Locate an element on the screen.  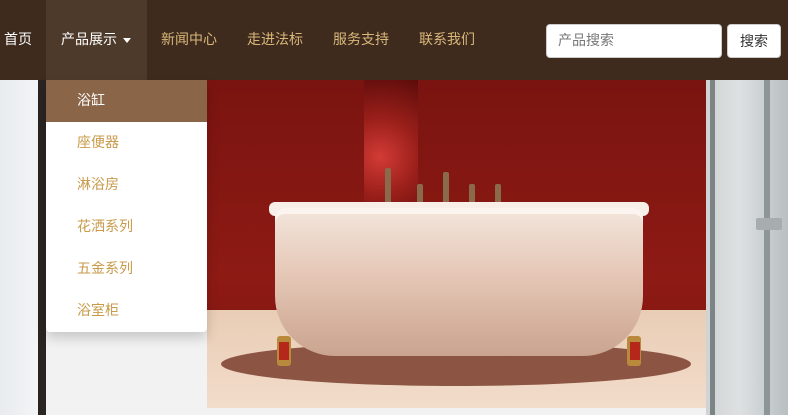
nav-item-about: 走进法标 is located at coordinates (275, 40).